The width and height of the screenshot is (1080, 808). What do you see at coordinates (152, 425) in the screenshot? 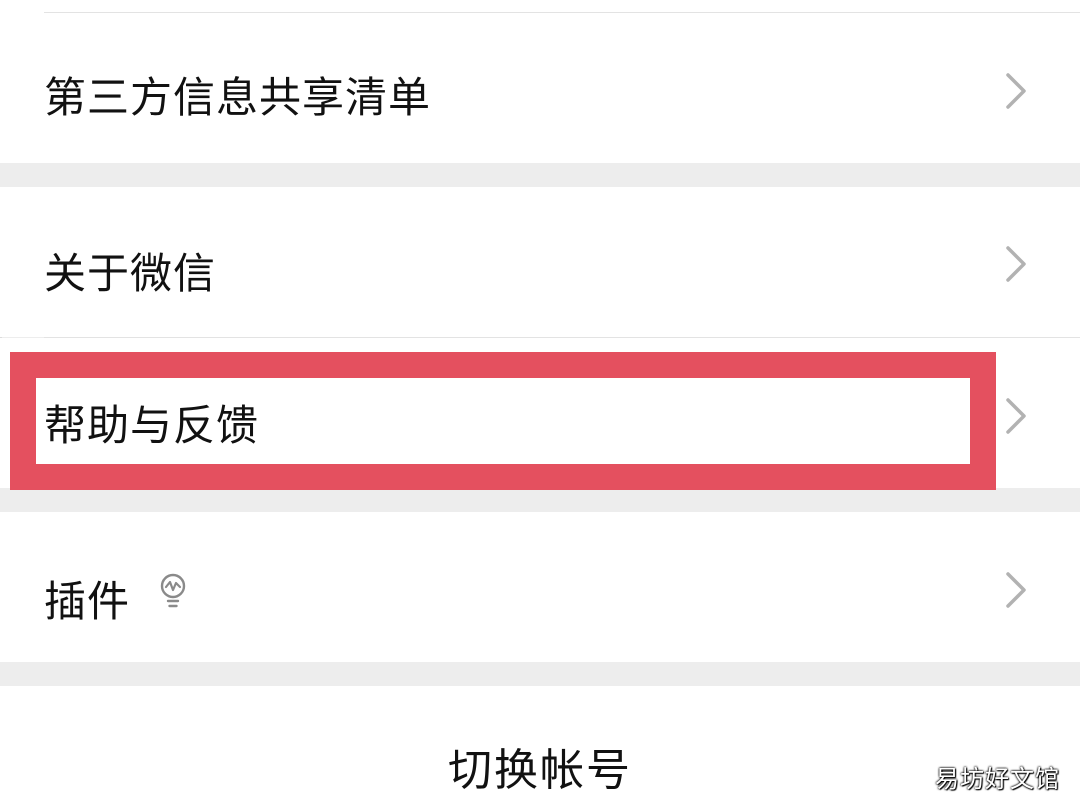
I see `settings-item-label: 帮助与反馈` at bounding box center [152, 425].